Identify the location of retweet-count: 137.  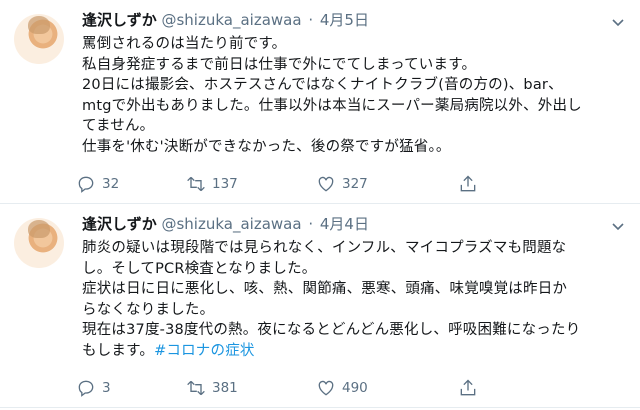
(225, 184).